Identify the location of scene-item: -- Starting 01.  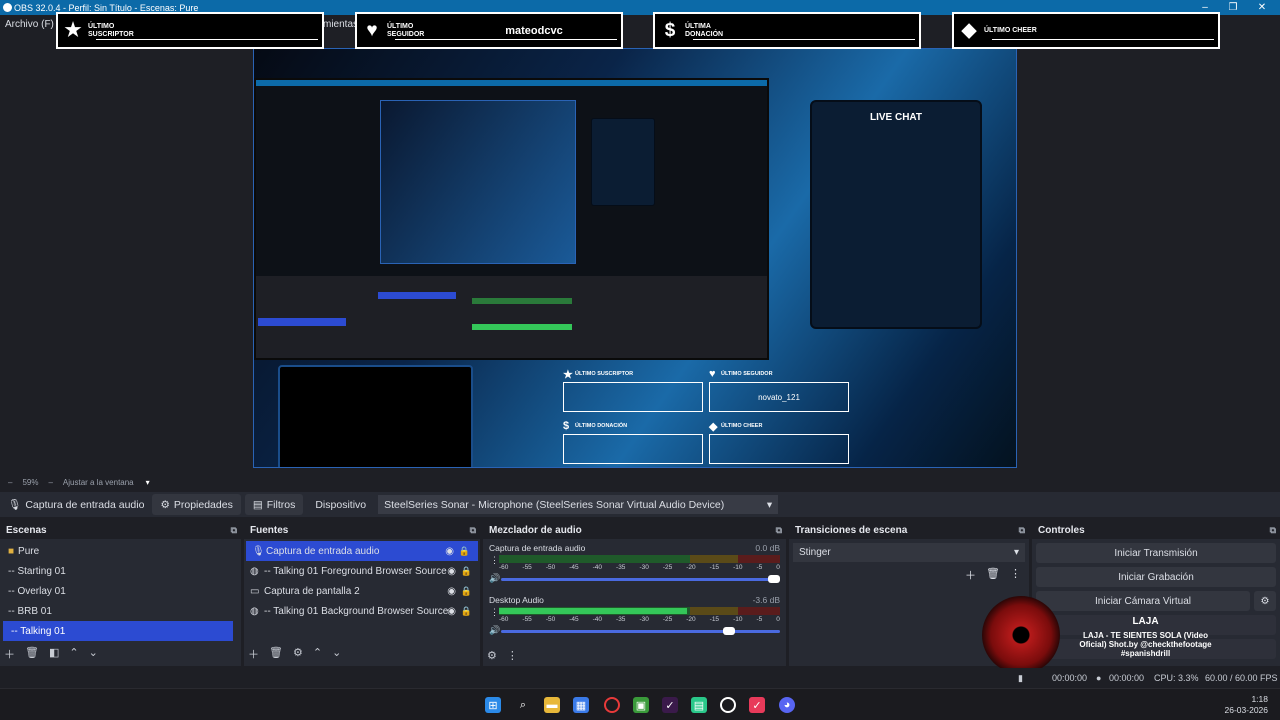
(120, 571).